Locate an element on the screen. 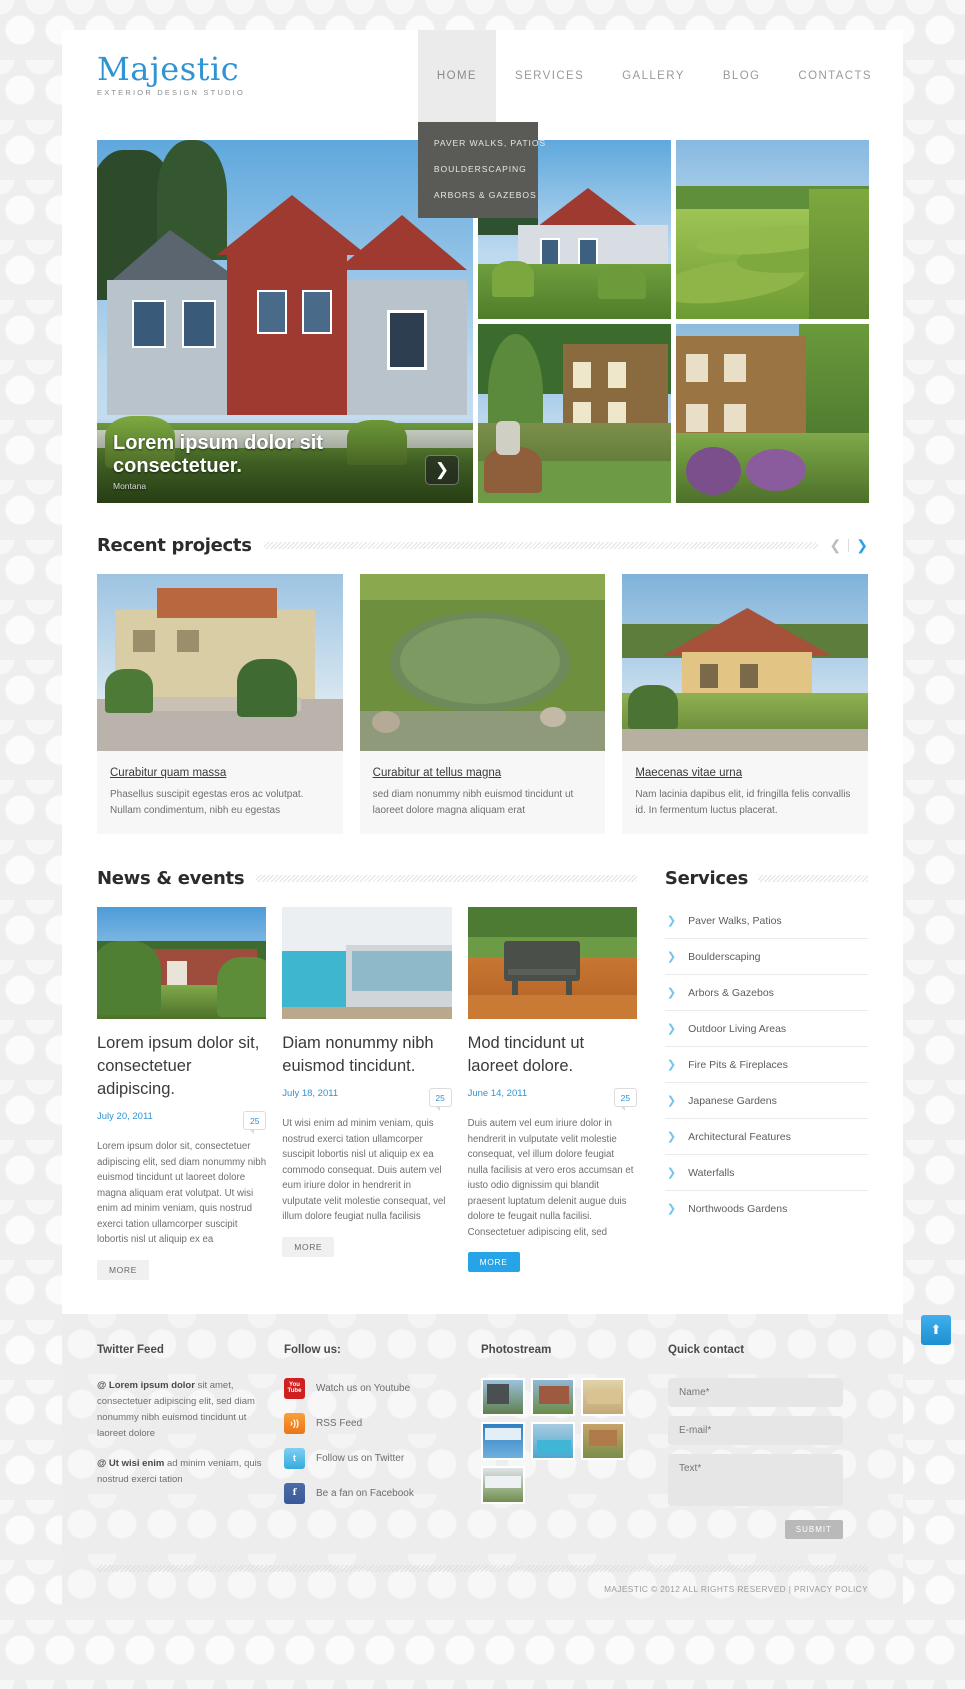 This screenshot has width=965, height=1689. service-item-northwoods-gardens: ❯ Northwoods Gardens is located at coordinates (766, 1208).